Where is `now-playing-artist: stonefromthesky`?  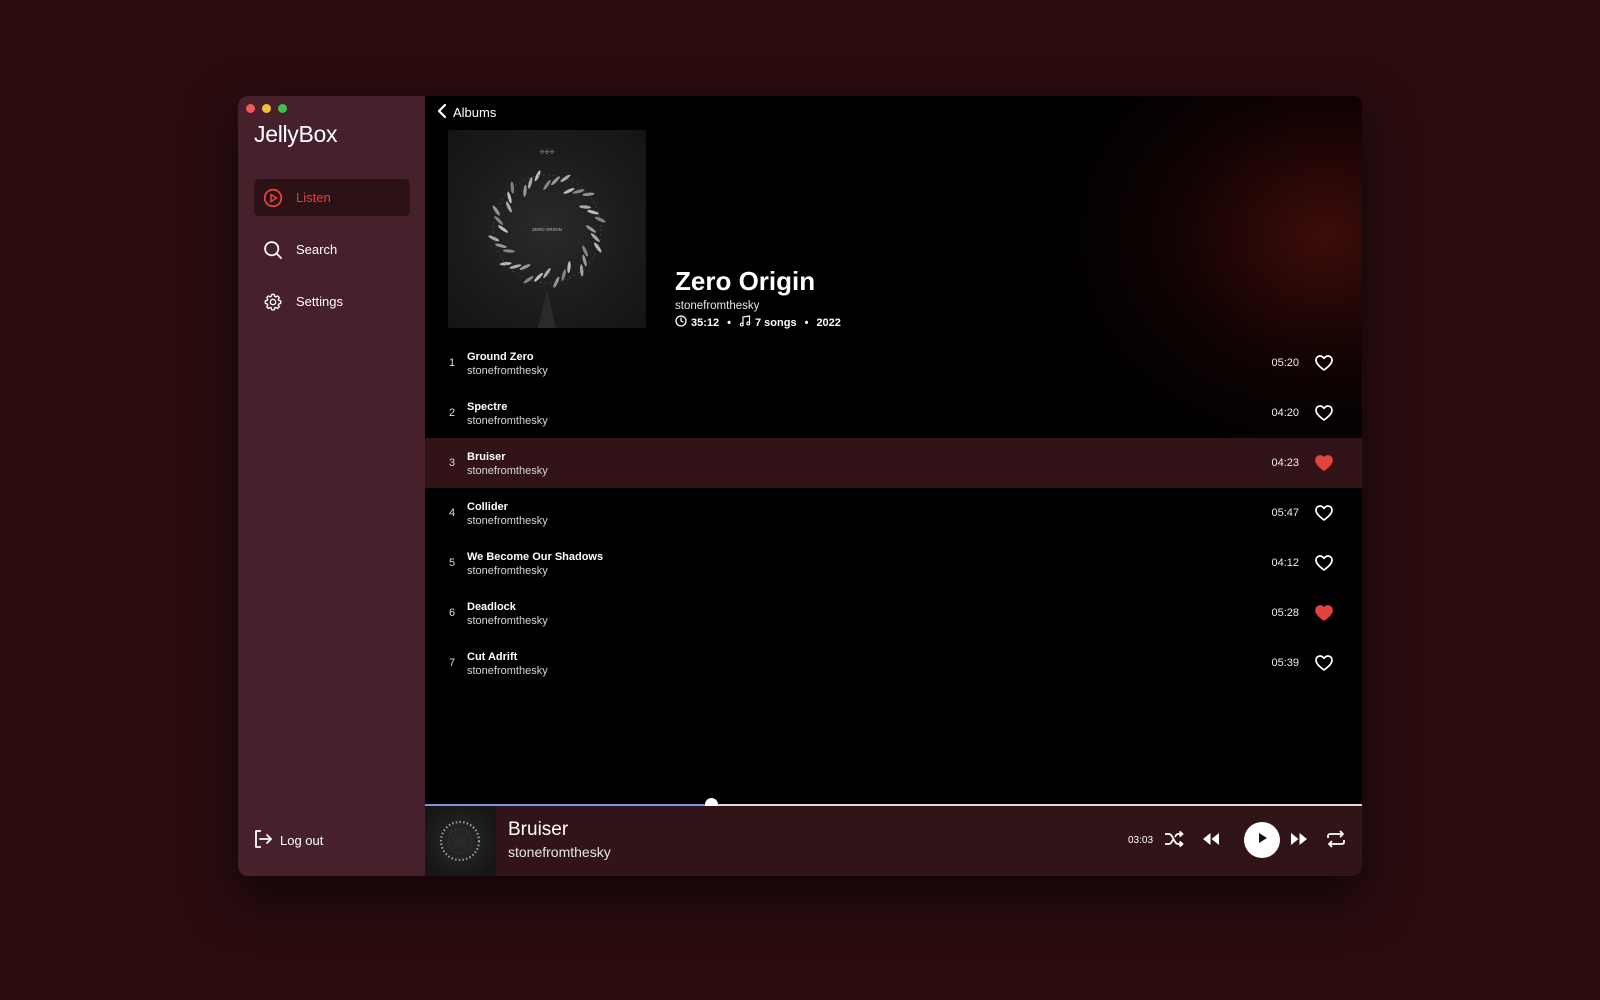 now-playing-artist: stonefromthesky is located at coordinates (559, 852).